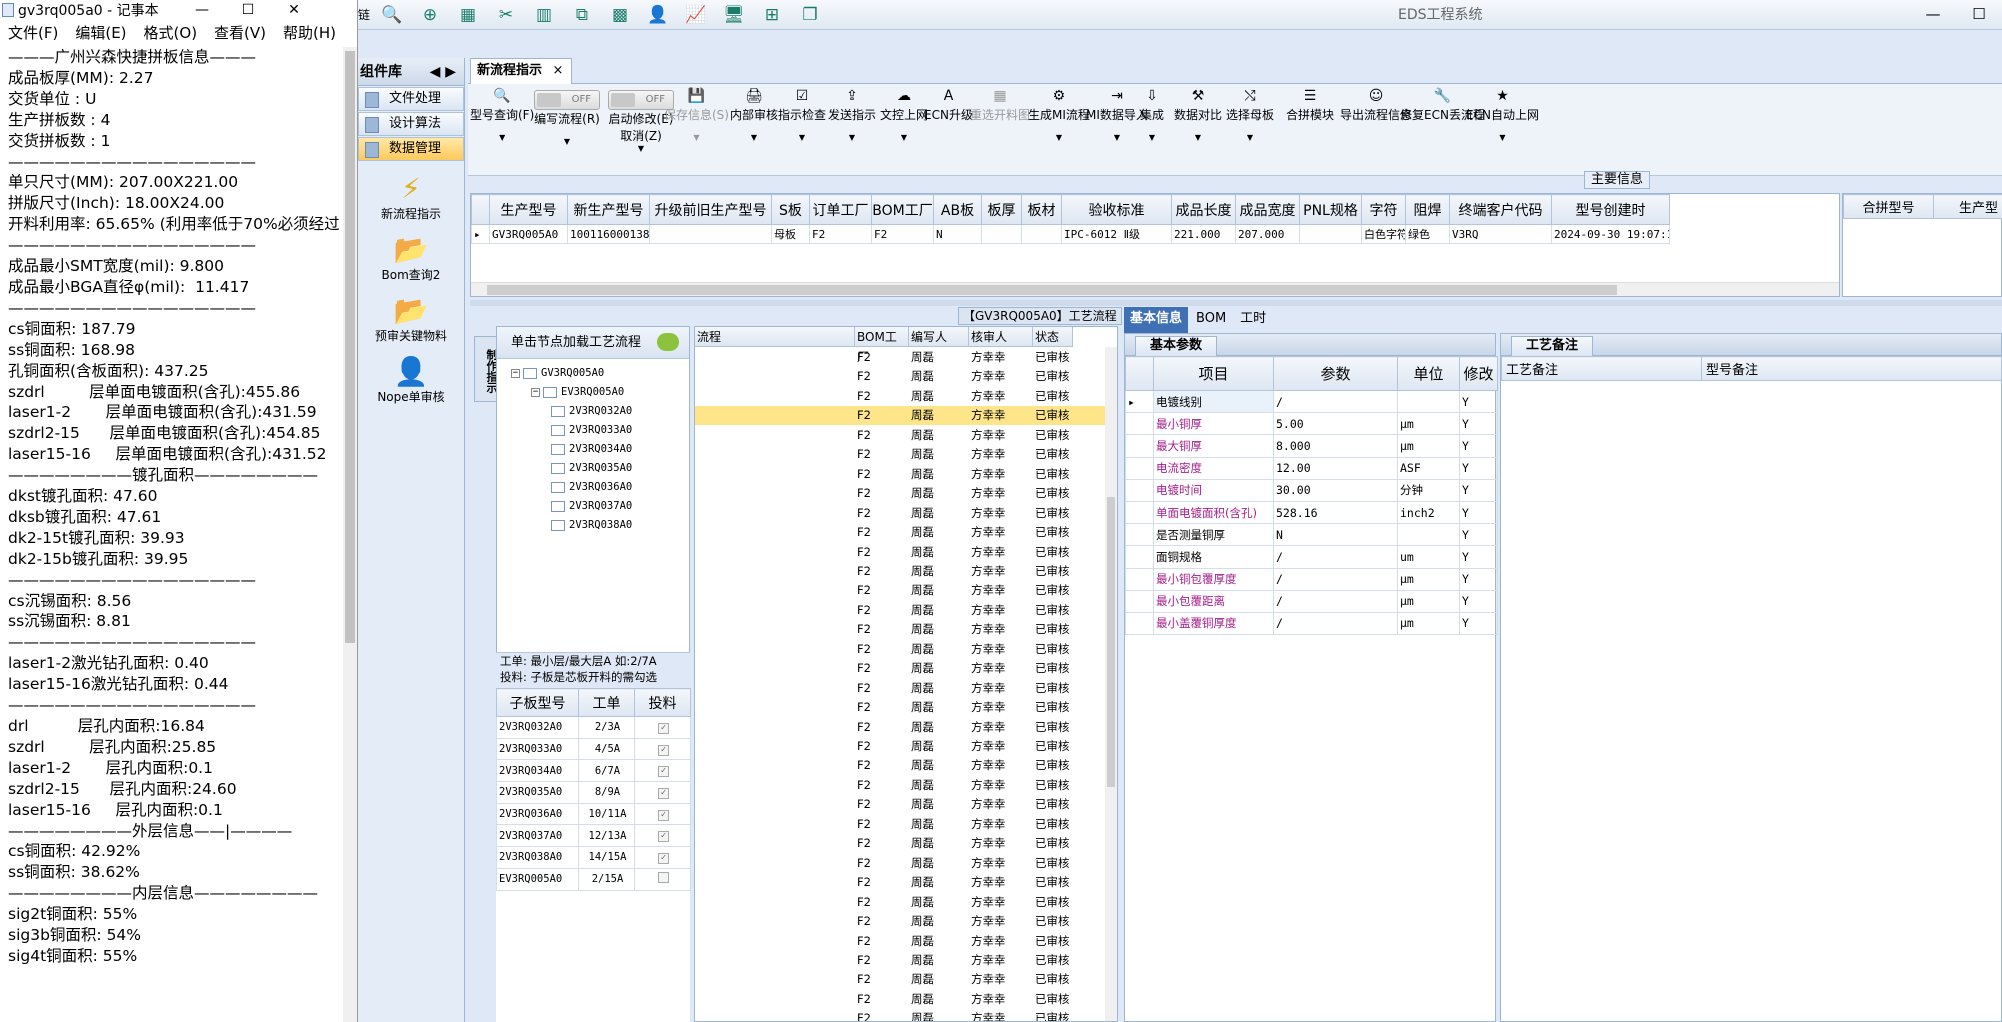 The width and height of the screenshot is (2002, 1022). What do you see at coordinates (840, 209) in the screenshot?
I see `column-header: 订单工厂` at bounding box center [840, 209].